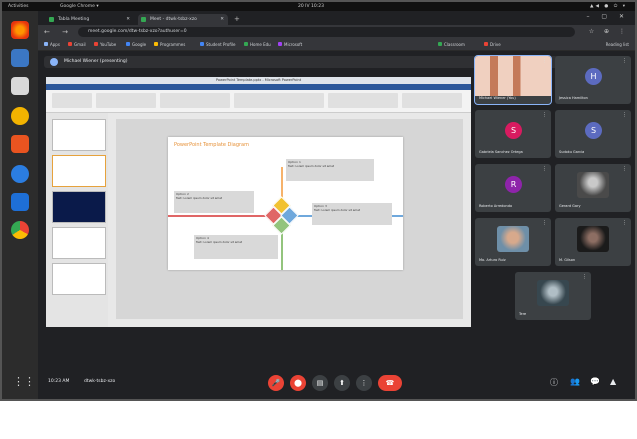  What do you see at coordinates (29, 382) in the screenshot?
I see `show-apps-icon: ⋮⋮⋮` at bounding box center [29, 382].